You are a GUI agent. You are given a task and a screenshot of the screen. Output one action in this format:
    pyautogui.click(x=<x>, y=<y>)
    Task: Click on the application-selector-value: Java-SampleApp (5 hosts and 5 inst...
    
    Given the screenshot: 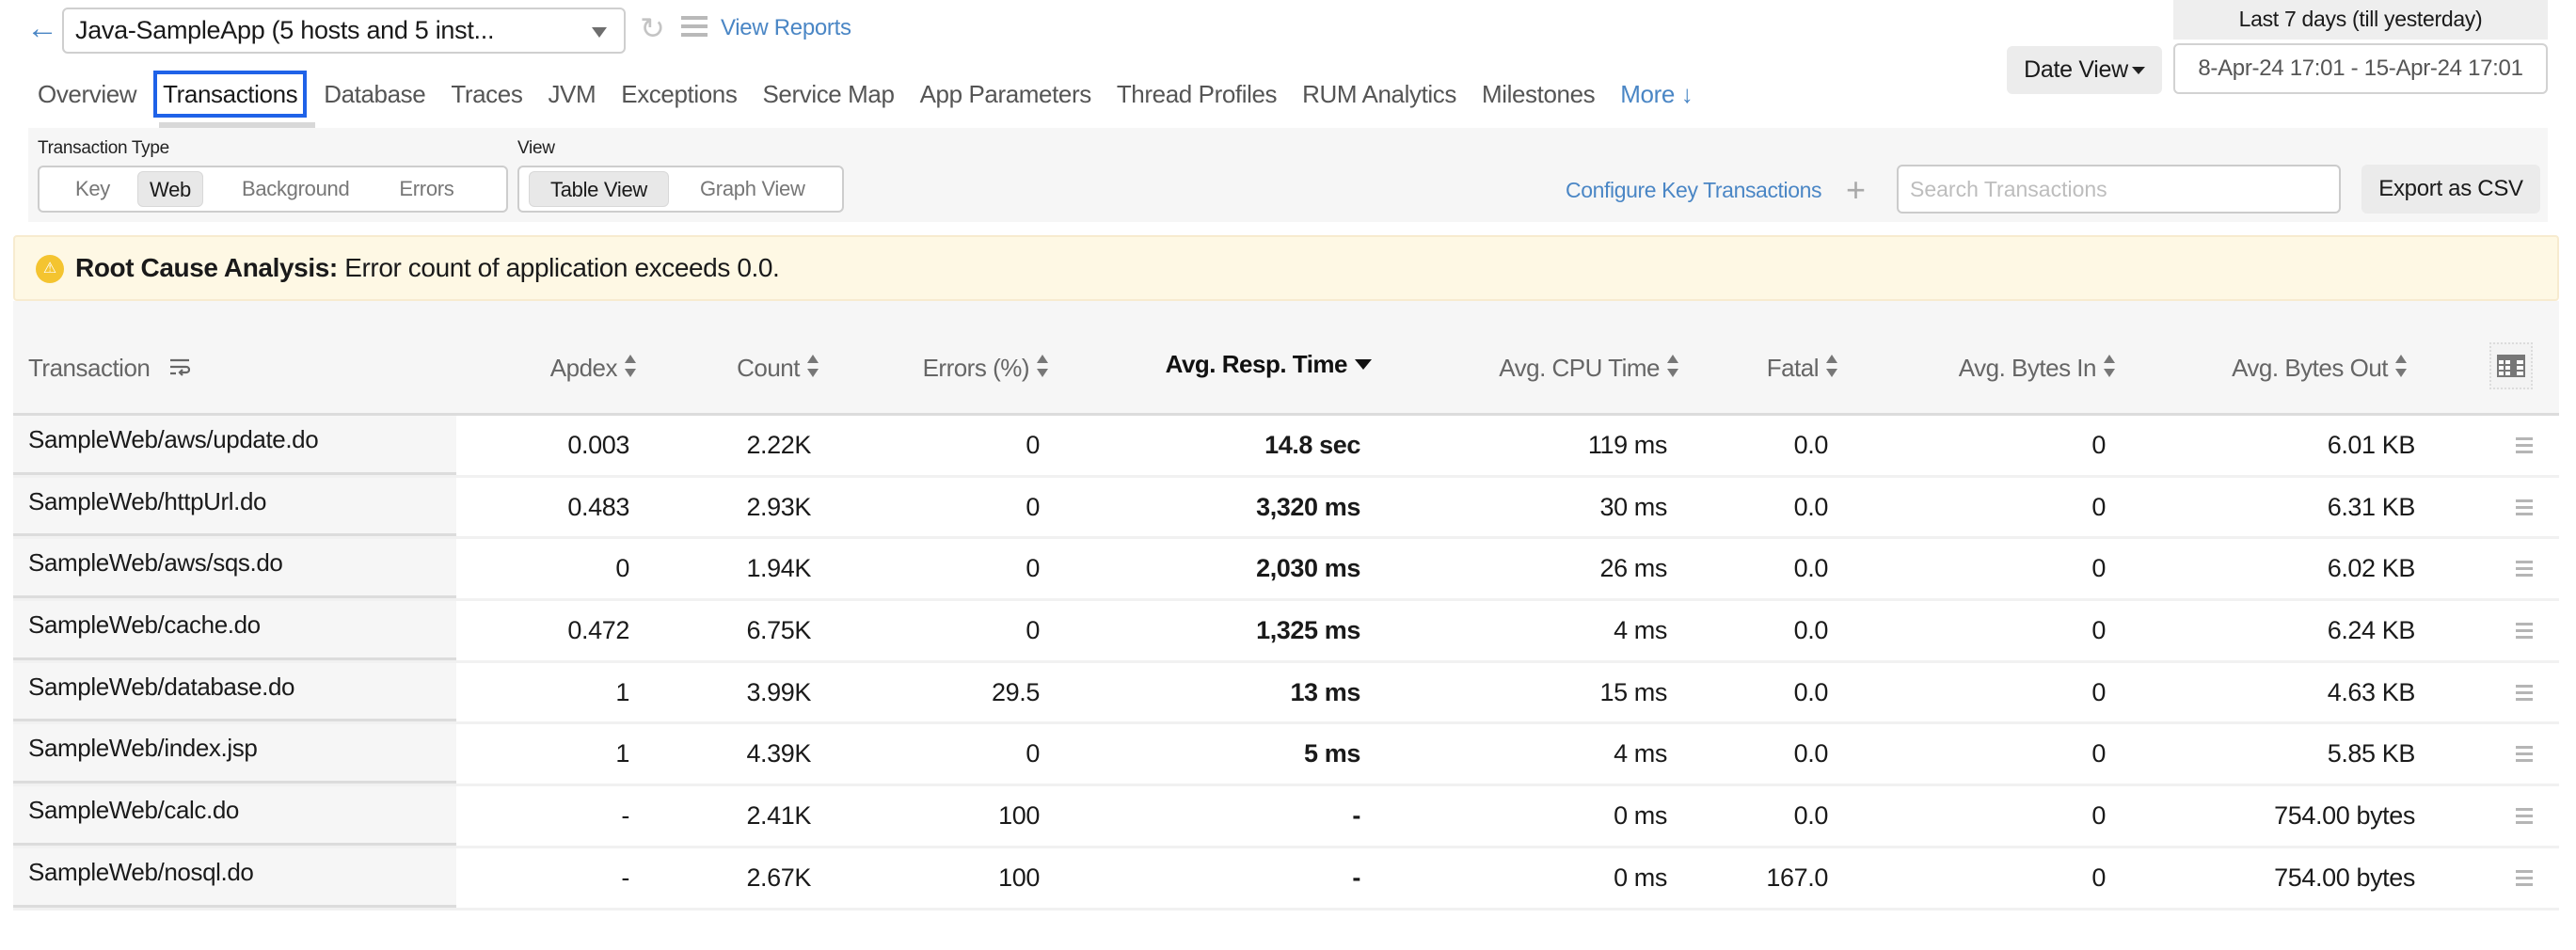 What is the action you would take?
    pyautogui.click(x=285, y=30)
    